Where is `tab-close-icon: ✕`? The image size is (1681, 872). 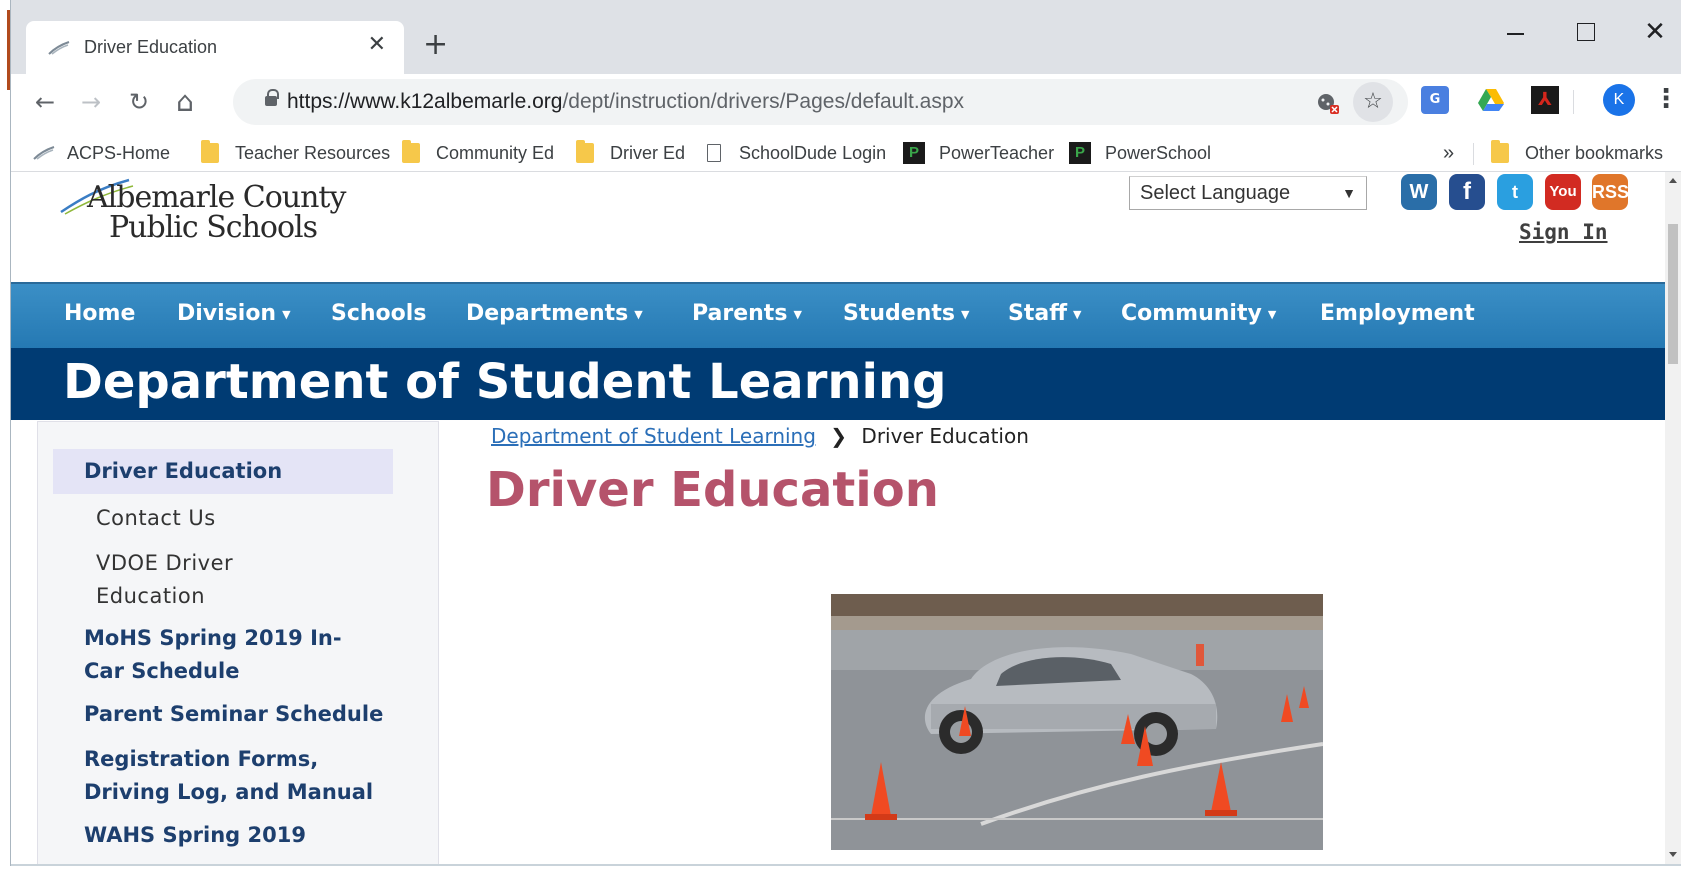 tab-close-icon: ✕ is located at coordinates (377, 45).